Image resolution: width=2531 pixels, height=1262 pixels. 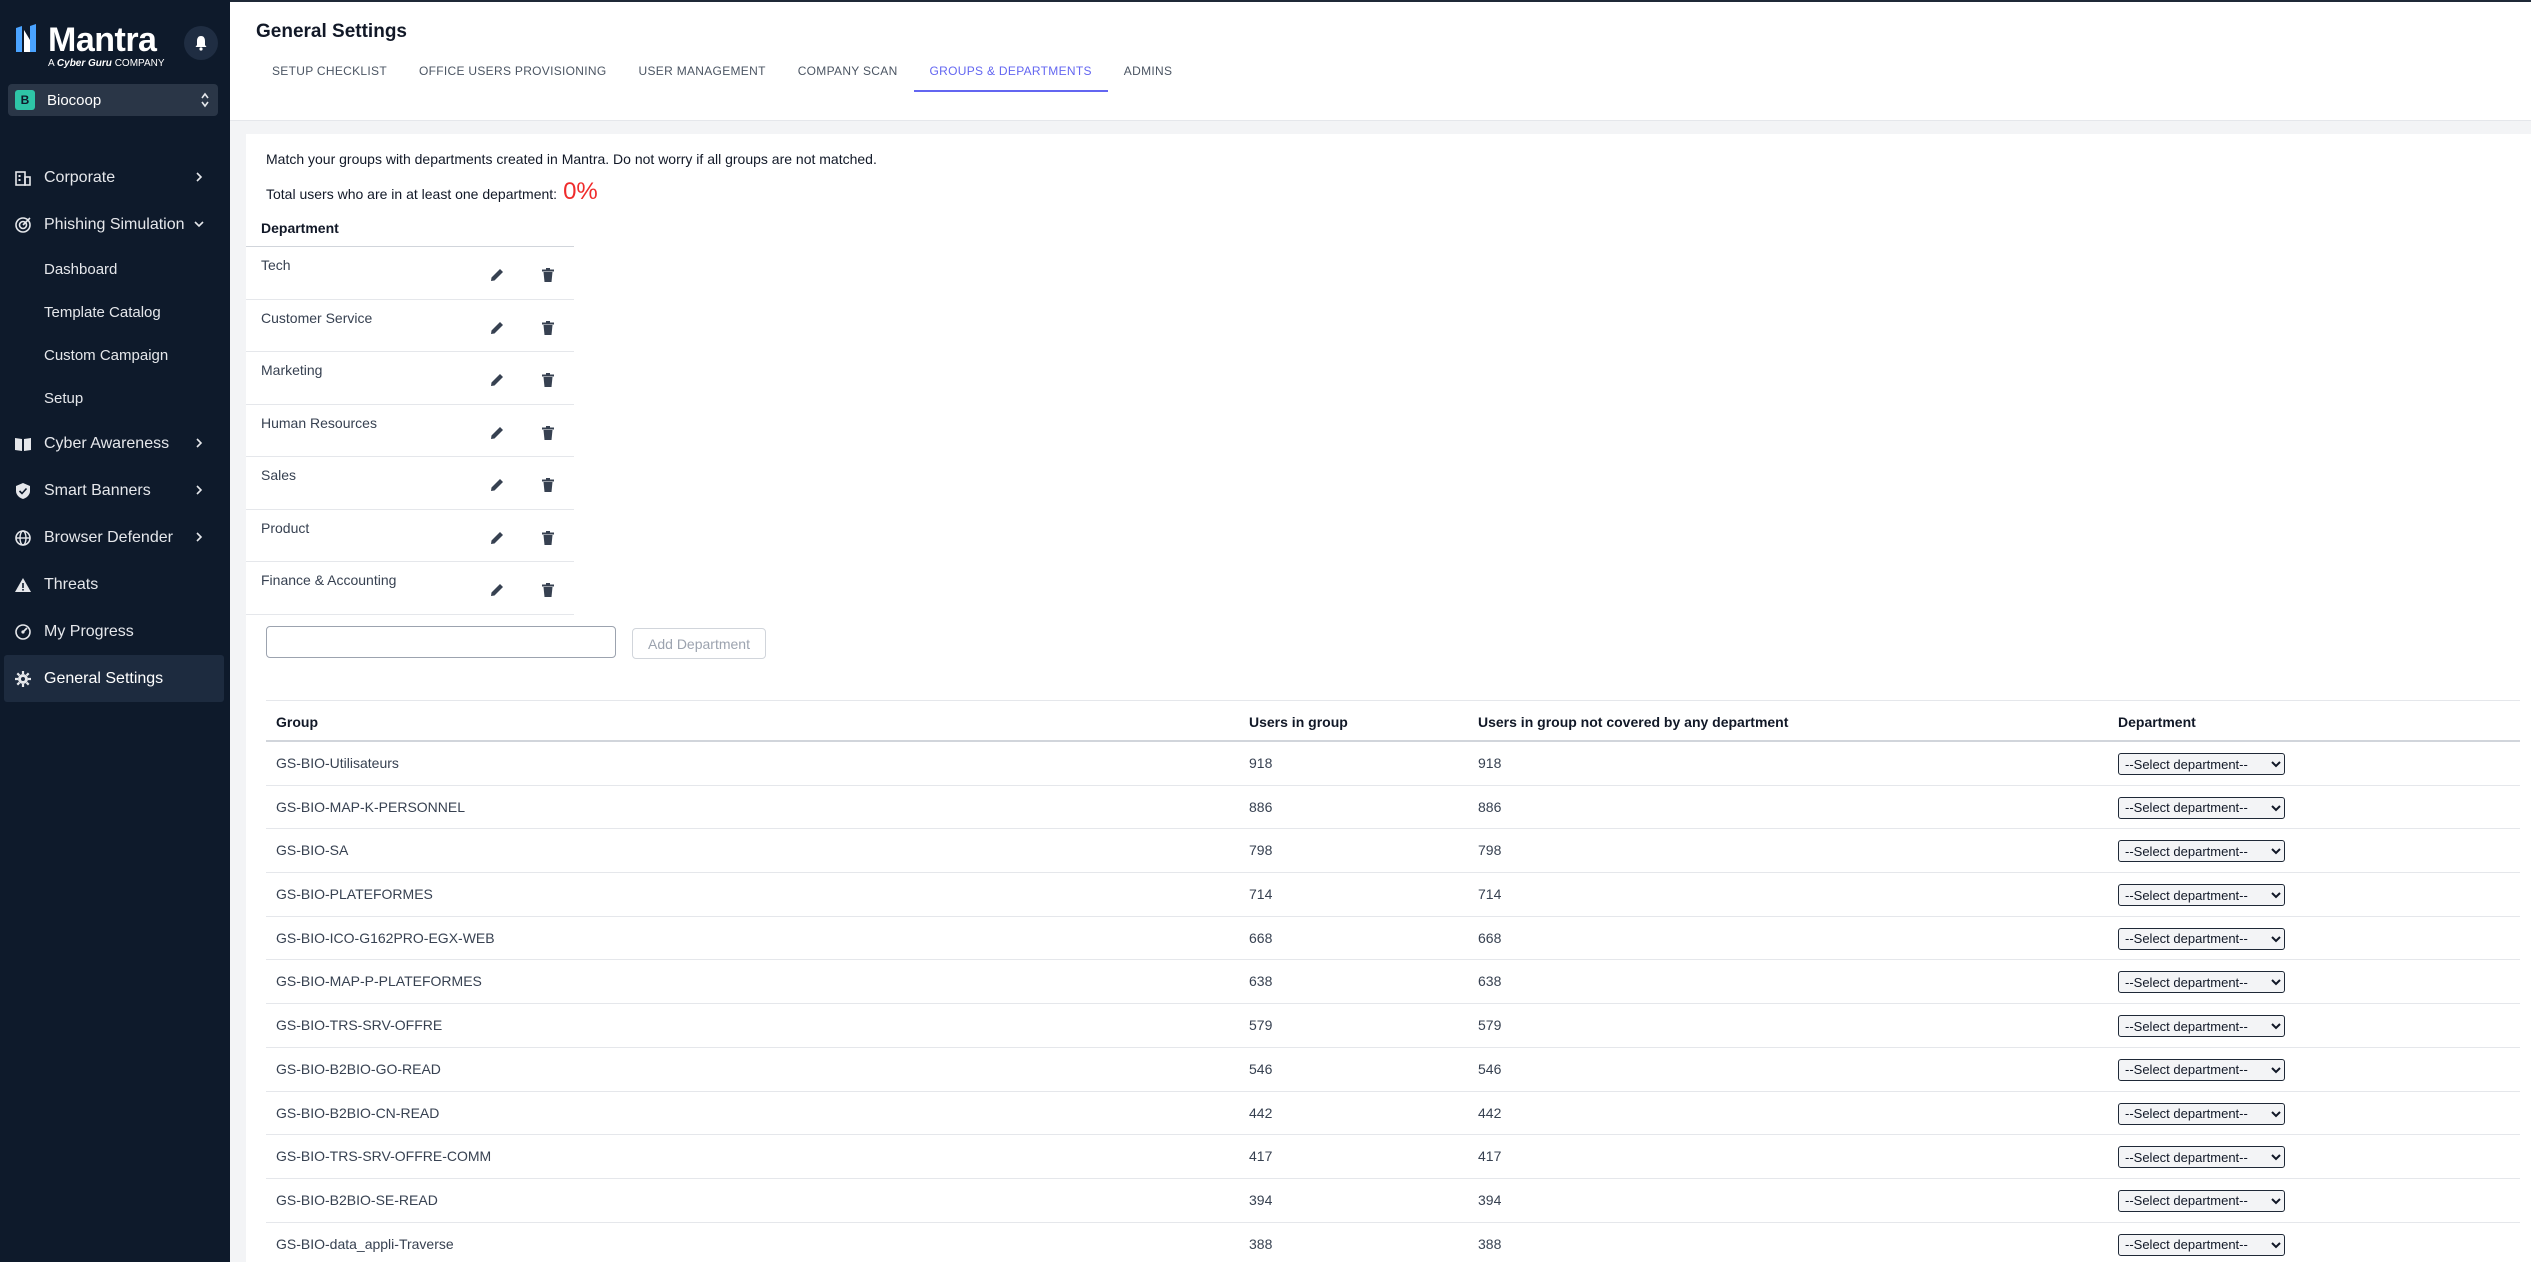 What do you see at coordinates (1261, 1112) in the screenshot?
I see `users-in-group: 442` at bounding box center [1261, 1112].